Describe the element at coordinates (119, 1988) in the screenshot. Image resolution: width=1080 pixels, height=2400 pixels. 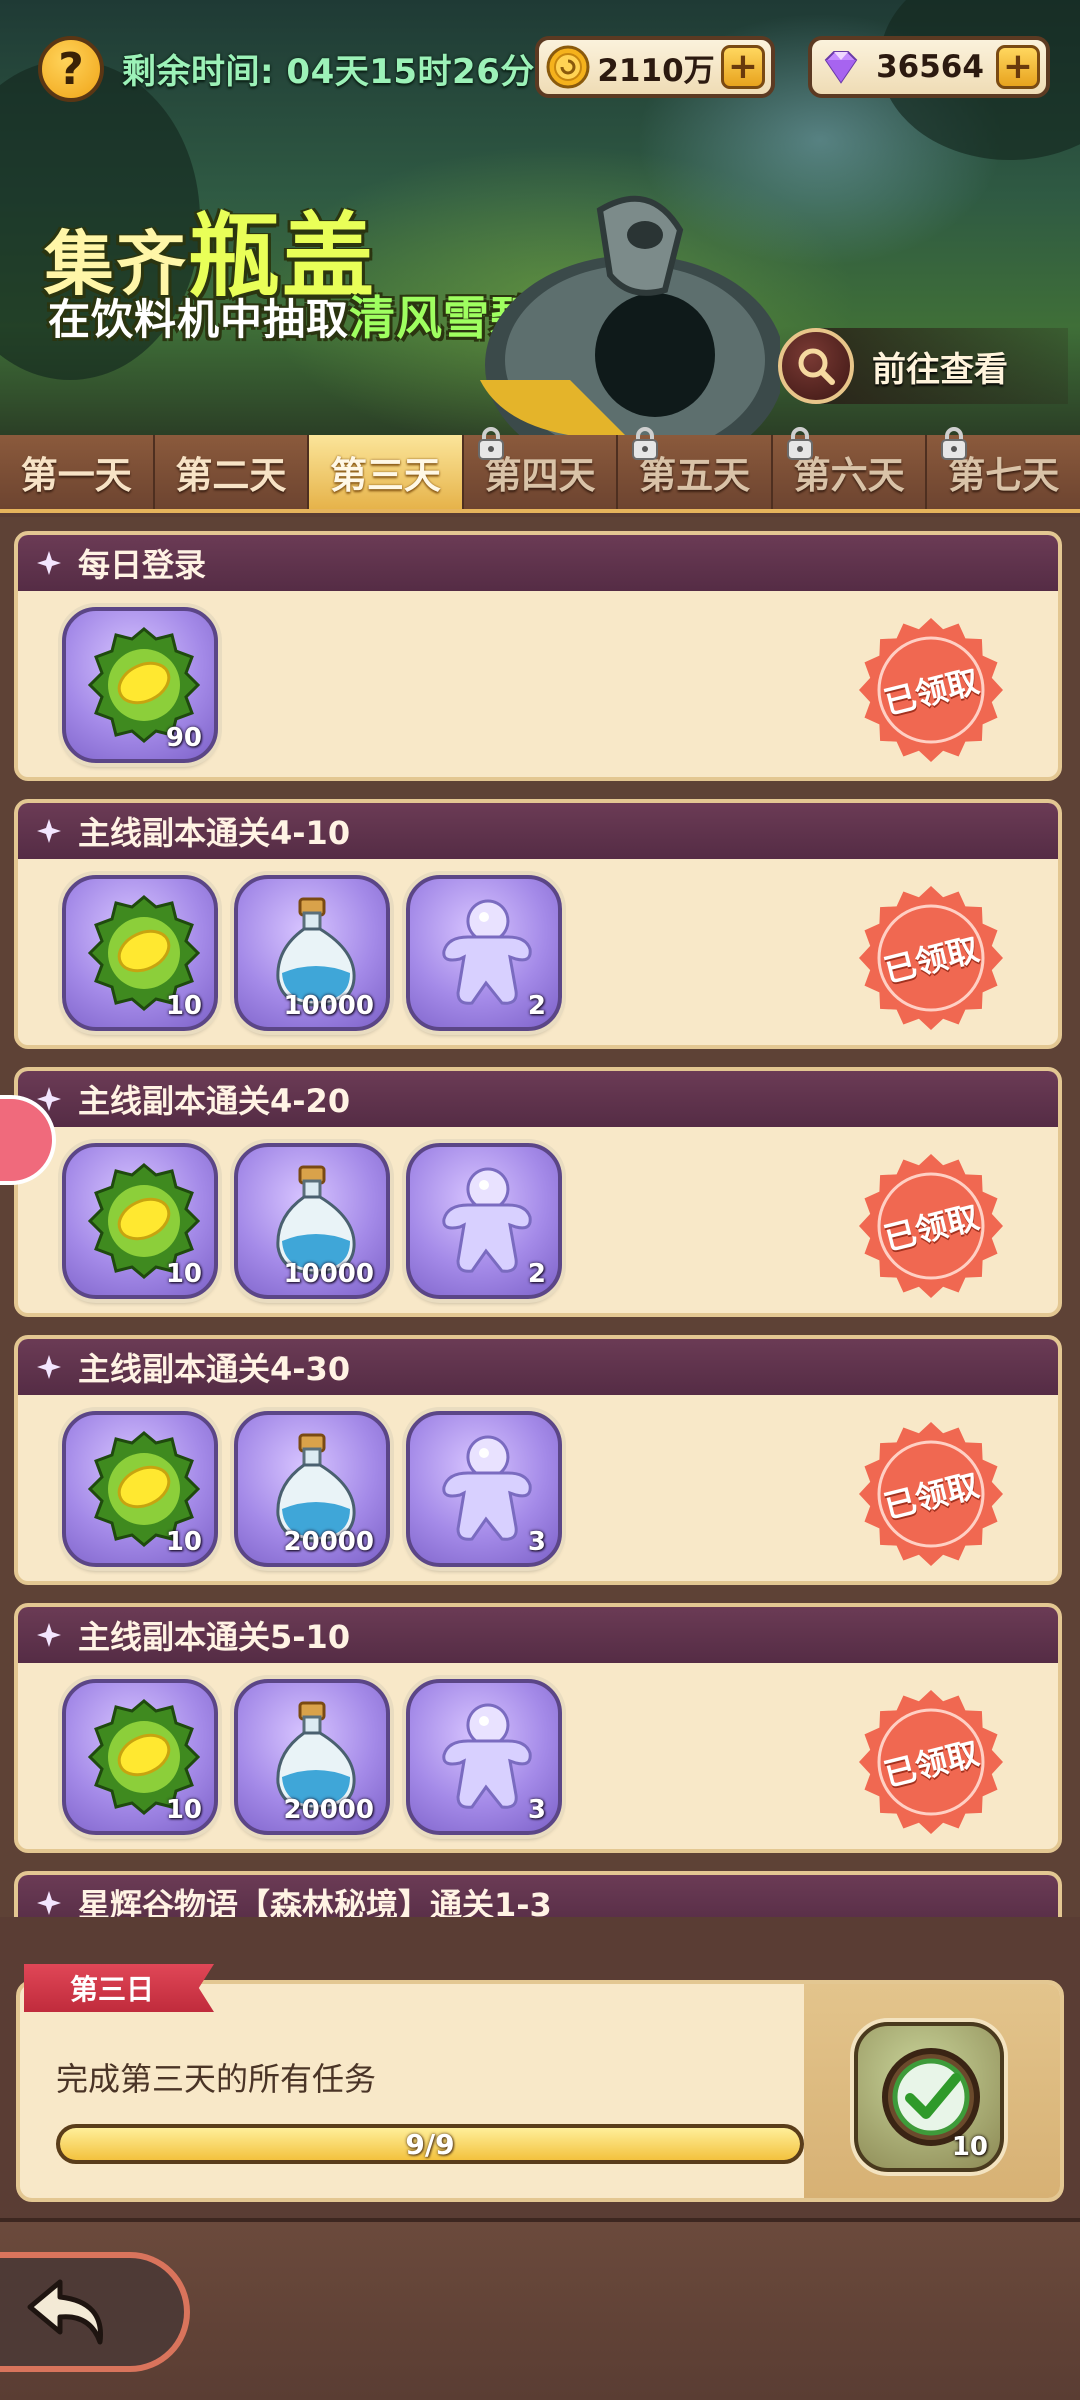
I see `day-ribbon: 第三日` at that location.